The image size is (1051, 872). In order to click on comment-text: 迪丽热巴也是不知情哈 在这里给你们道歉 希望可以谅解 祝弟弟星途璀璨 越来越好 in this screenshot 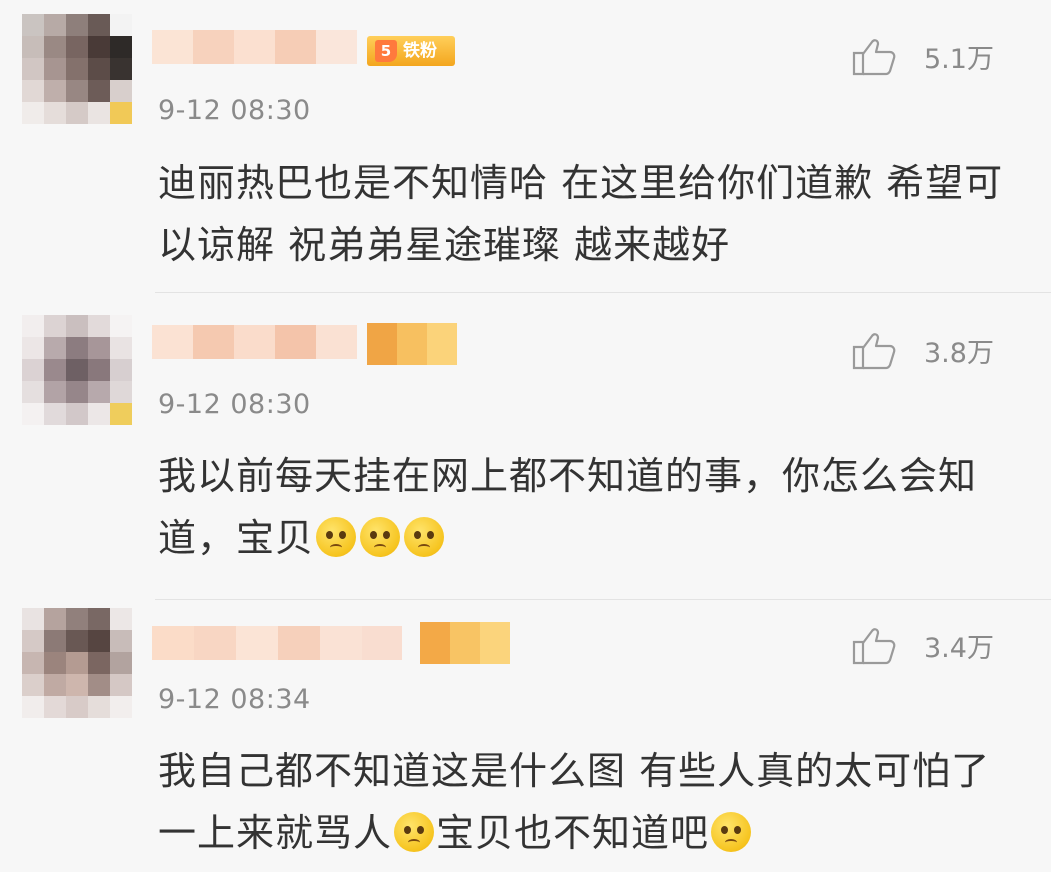, I will do `click(581, 214)`.